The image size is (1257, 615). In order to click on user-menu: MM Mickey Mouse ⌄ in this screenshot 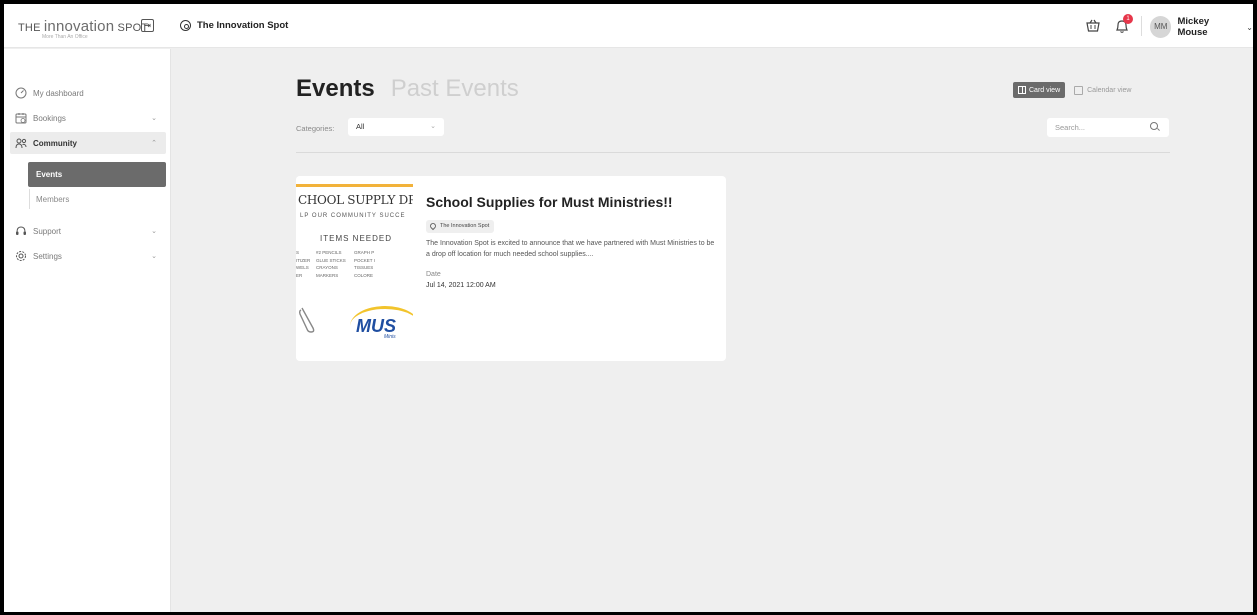, I will do `click(1201, 27)`.